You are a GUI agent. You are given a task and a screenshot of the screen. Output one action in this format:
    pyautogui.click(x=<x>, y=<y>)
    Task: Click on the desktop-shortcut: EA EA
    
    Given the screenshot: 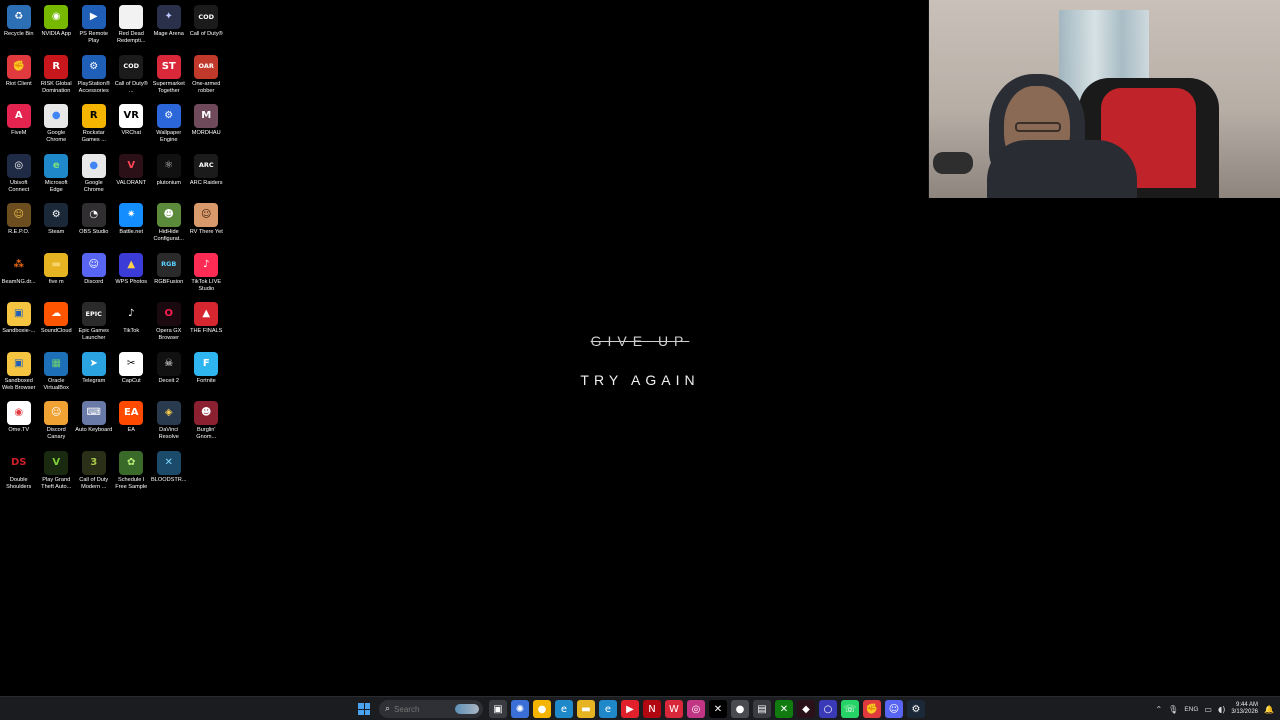 What is the action you would take?
    pyautogui.click(x=132, y=424)
    